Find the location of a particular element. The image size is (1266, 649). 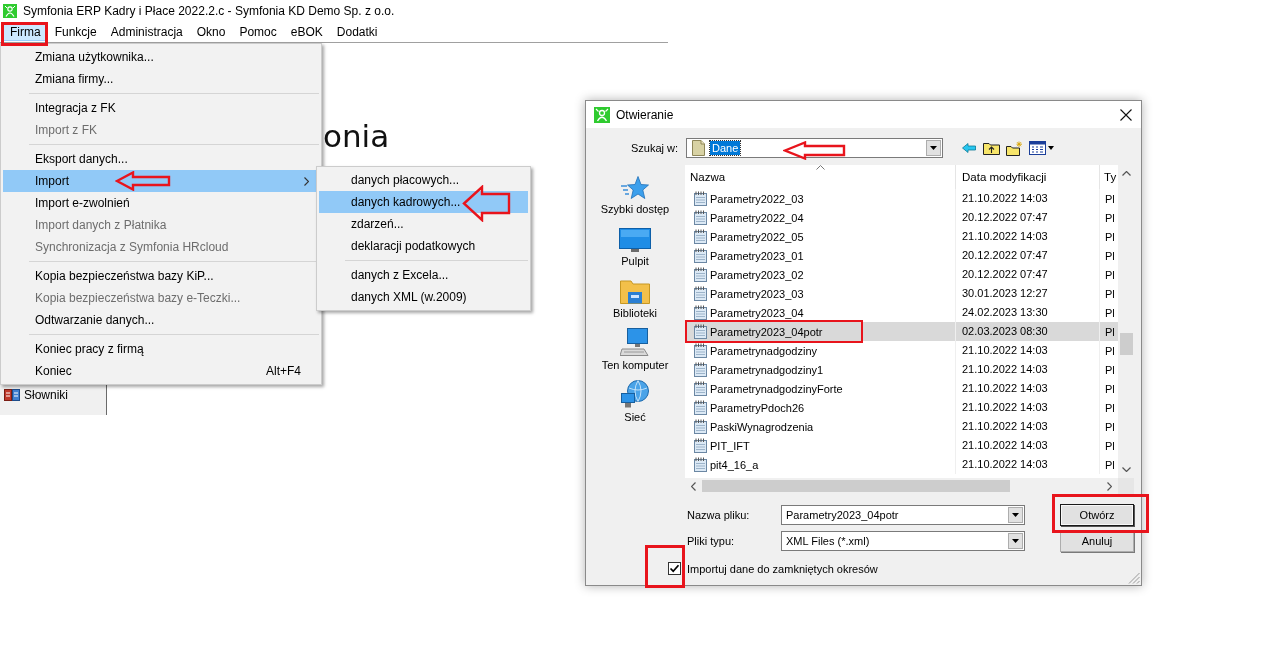

close-icon is located at coordinates (1126, 114).